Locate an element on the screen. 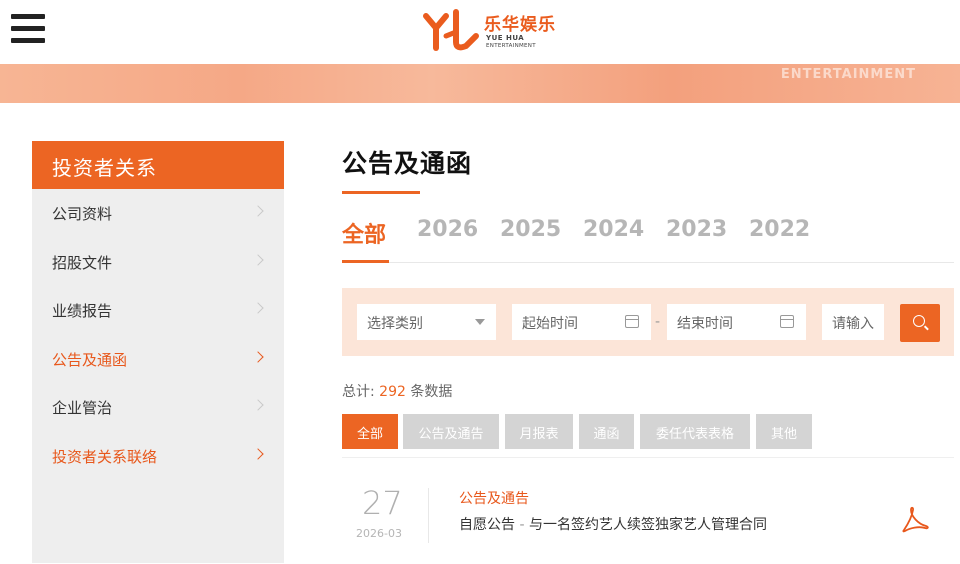 This screenshot has height=564, width=960. category-select: 选择类别 is located at coordinates (426, 322).